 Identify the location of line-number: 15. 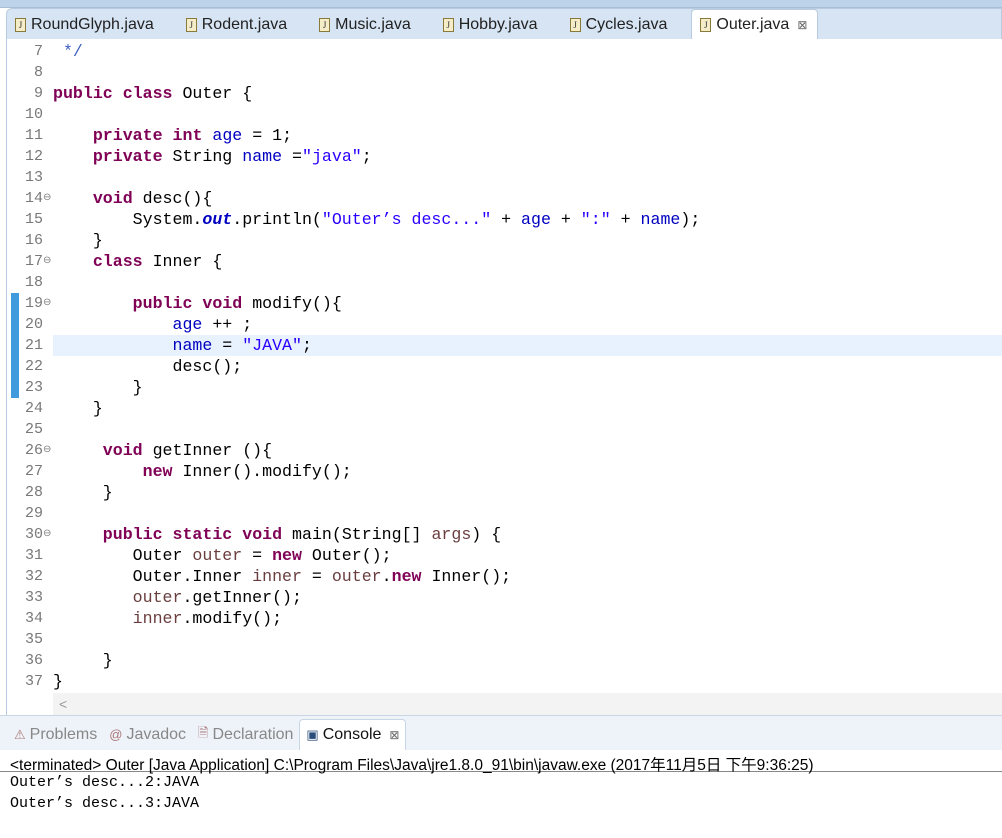
(33, 219).